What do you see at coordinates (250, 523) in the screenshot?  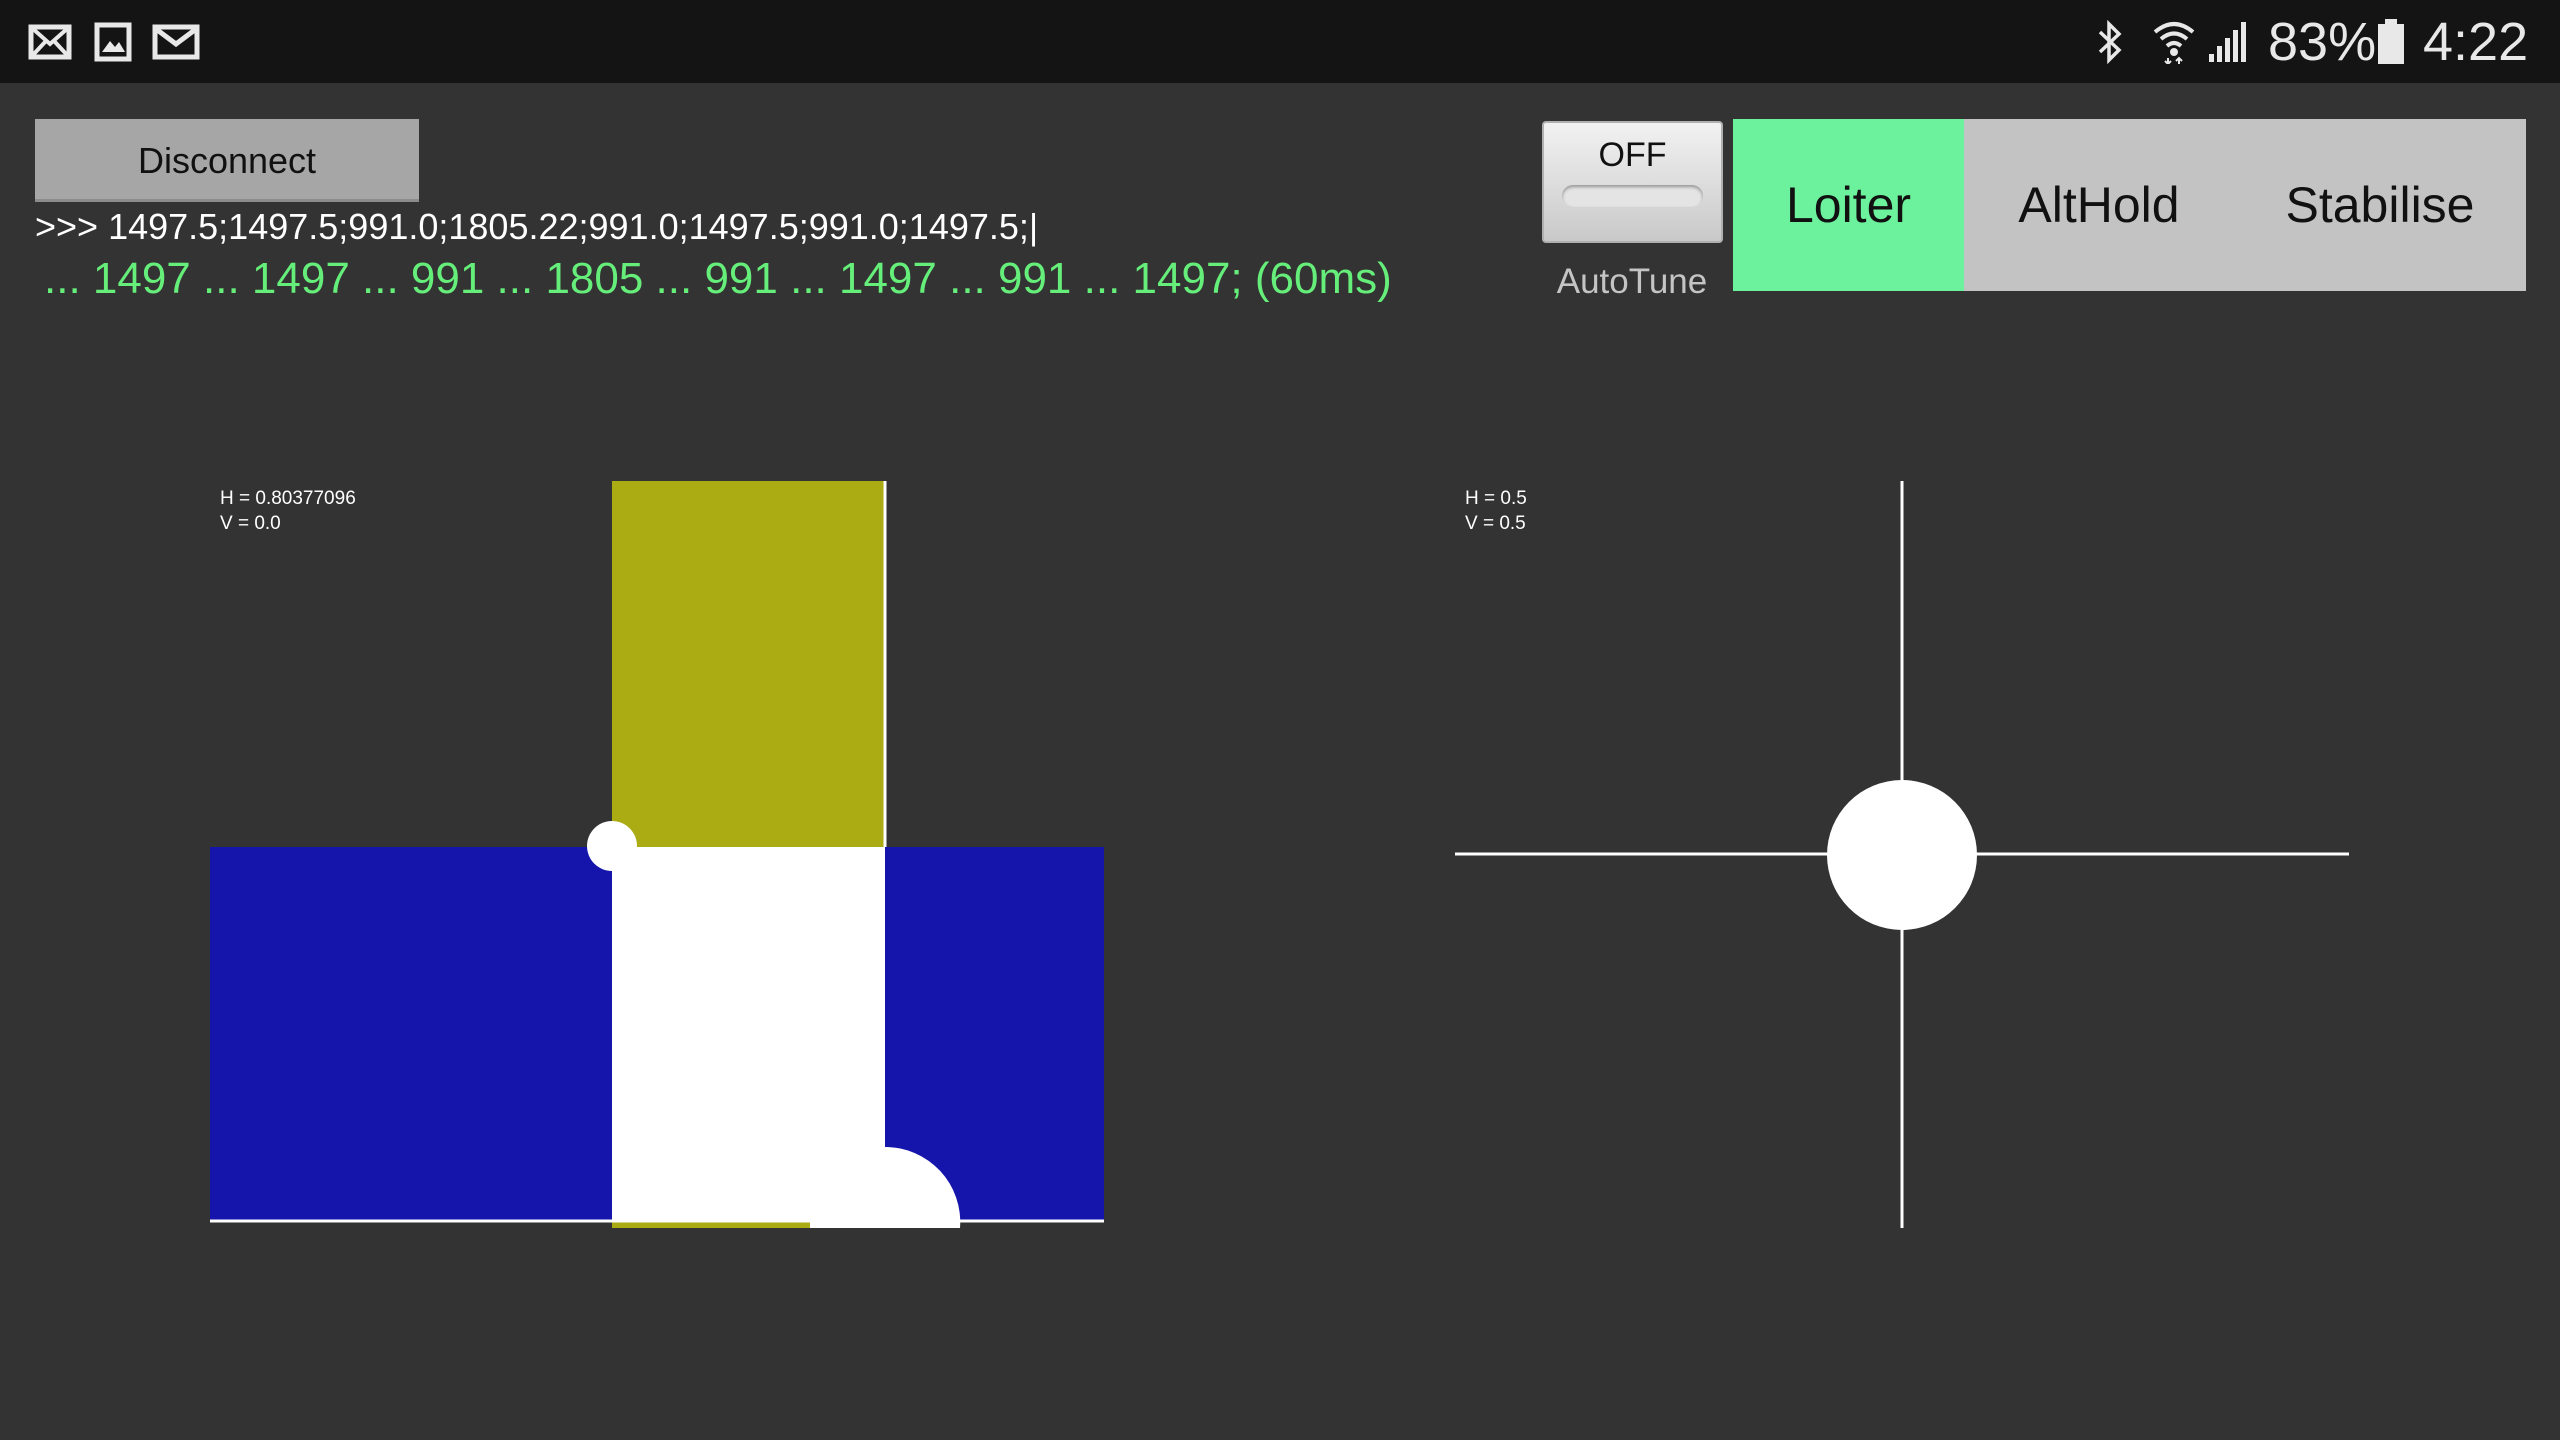 I see `left-stick-v-readout: V = 0.0` at bounding box center [250, 523].